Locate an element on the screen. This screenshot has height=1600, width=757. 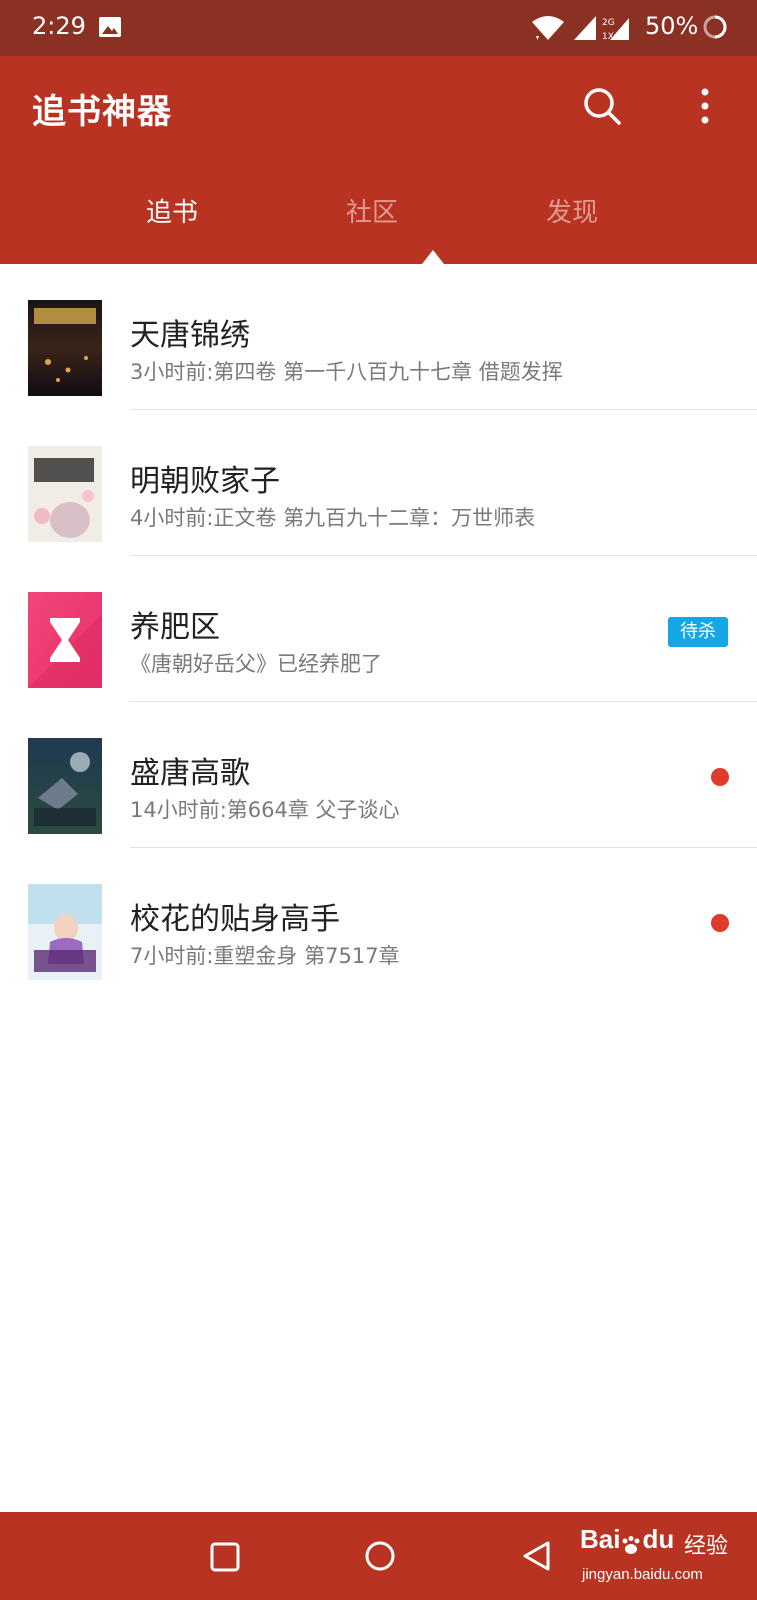
status-bar: 2:29 2G 1X 50% is located at coordinates (378, 28).